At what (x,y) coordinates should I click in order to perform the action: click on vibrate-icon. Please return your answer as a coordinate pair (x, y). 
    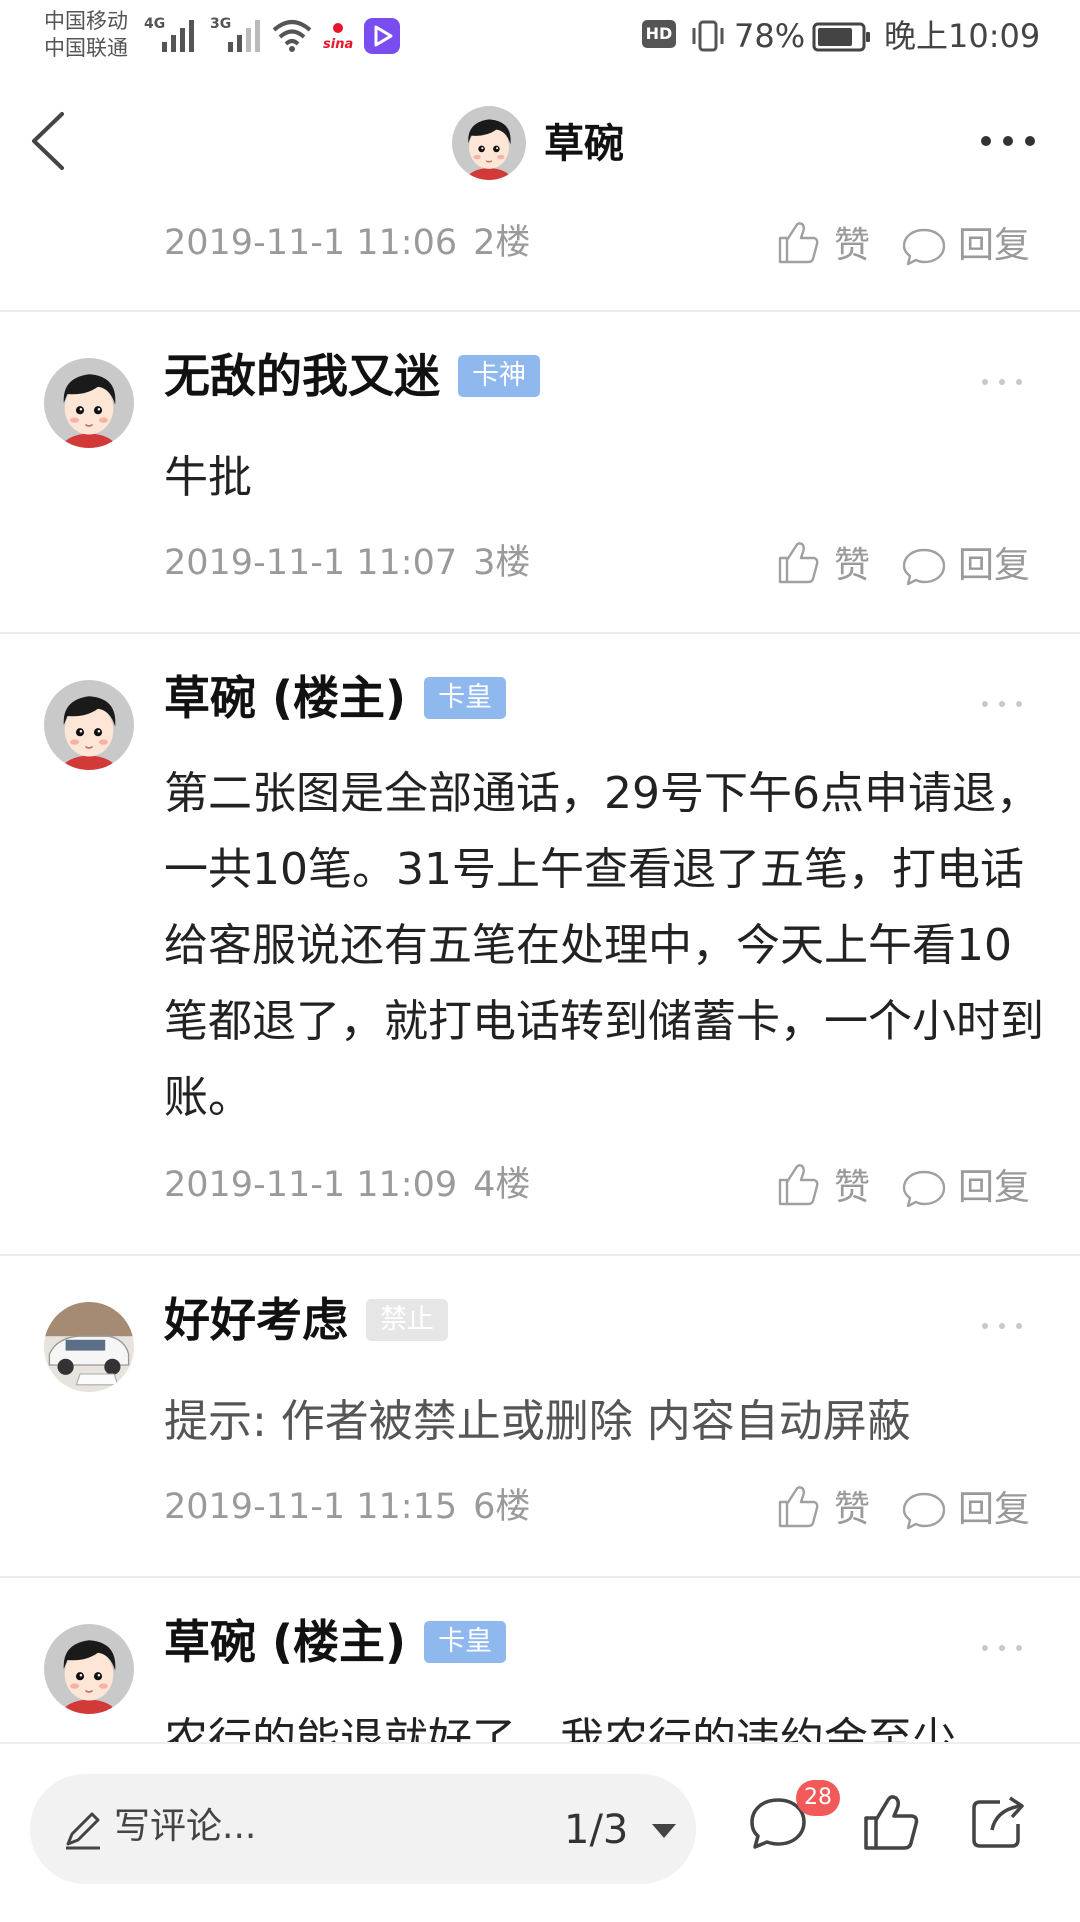
    Looking at the image, I should click on (708, 36).